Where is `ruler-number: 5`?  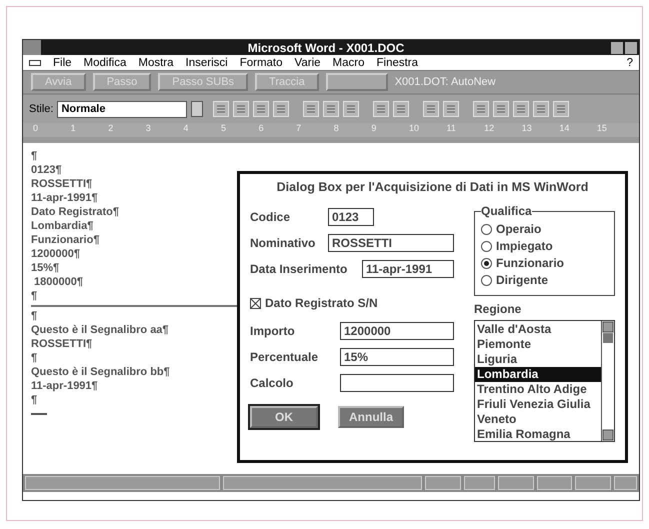
ruler-number: 5 is located at coordinates (223, 129).